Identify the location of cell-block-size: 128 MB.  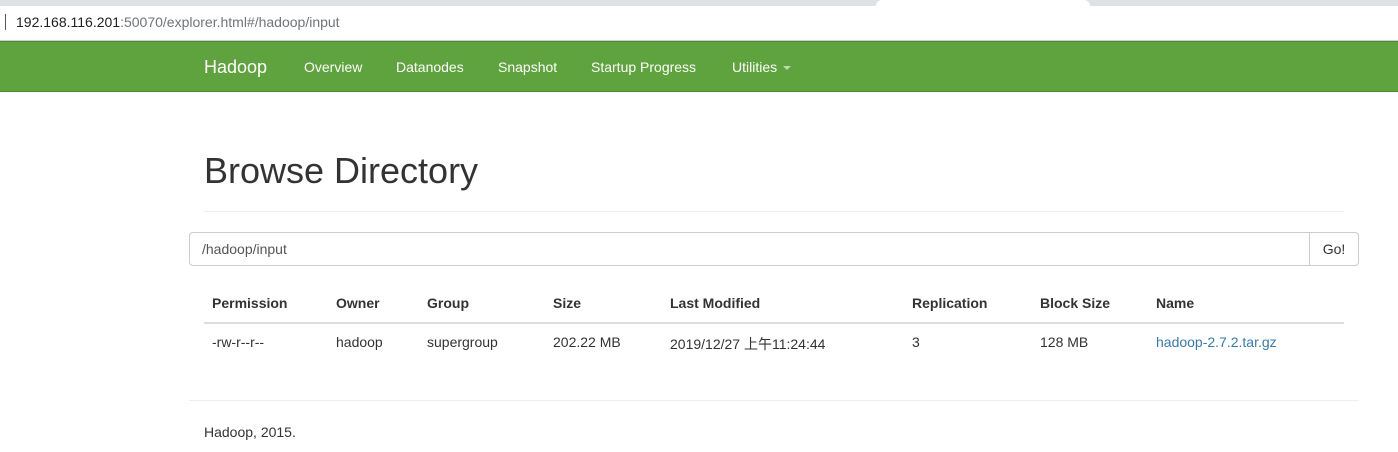
(1064, 342).